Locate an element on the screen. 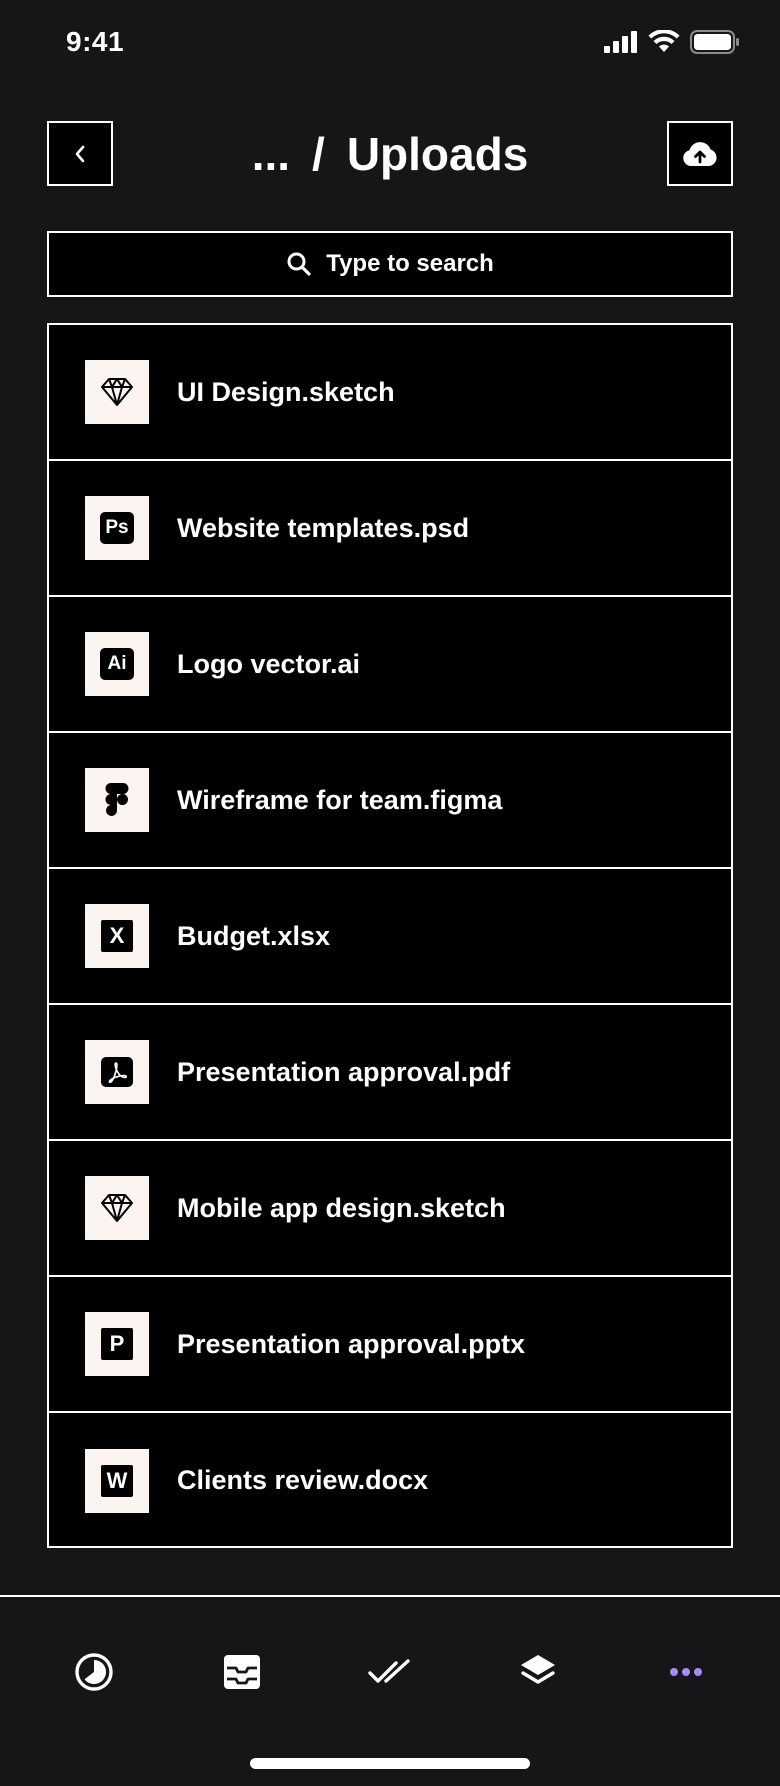  tab-tasks is located at coordinates (390, 1672).